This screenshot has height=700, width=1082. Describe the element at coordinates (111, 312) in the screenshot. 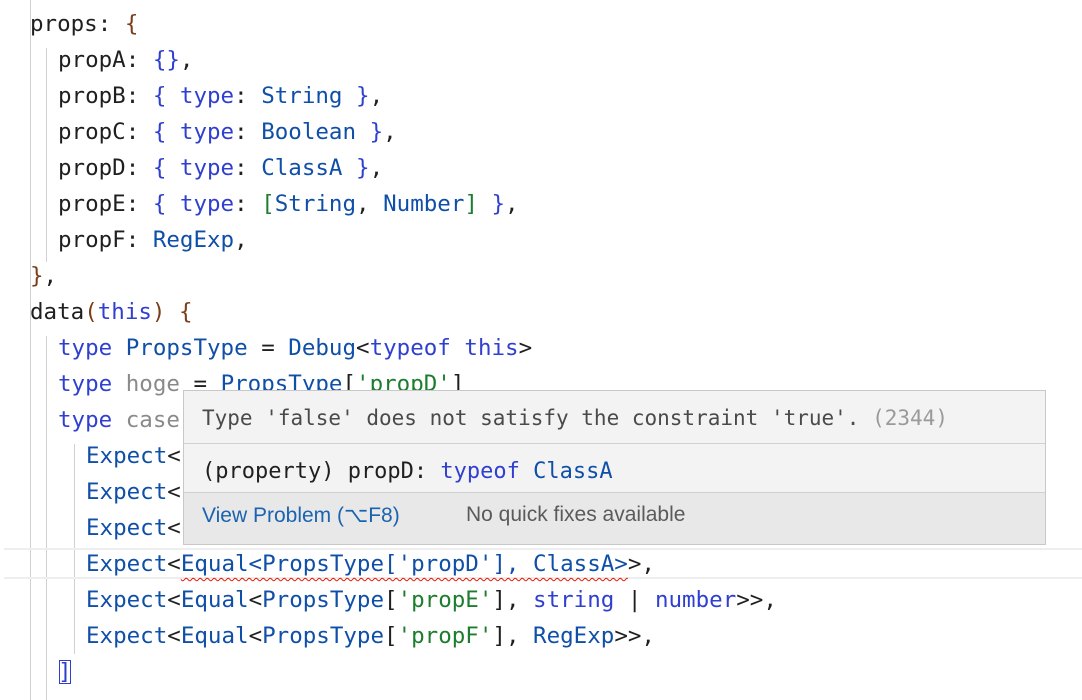

I see `code-line: data(this) {` at that location.